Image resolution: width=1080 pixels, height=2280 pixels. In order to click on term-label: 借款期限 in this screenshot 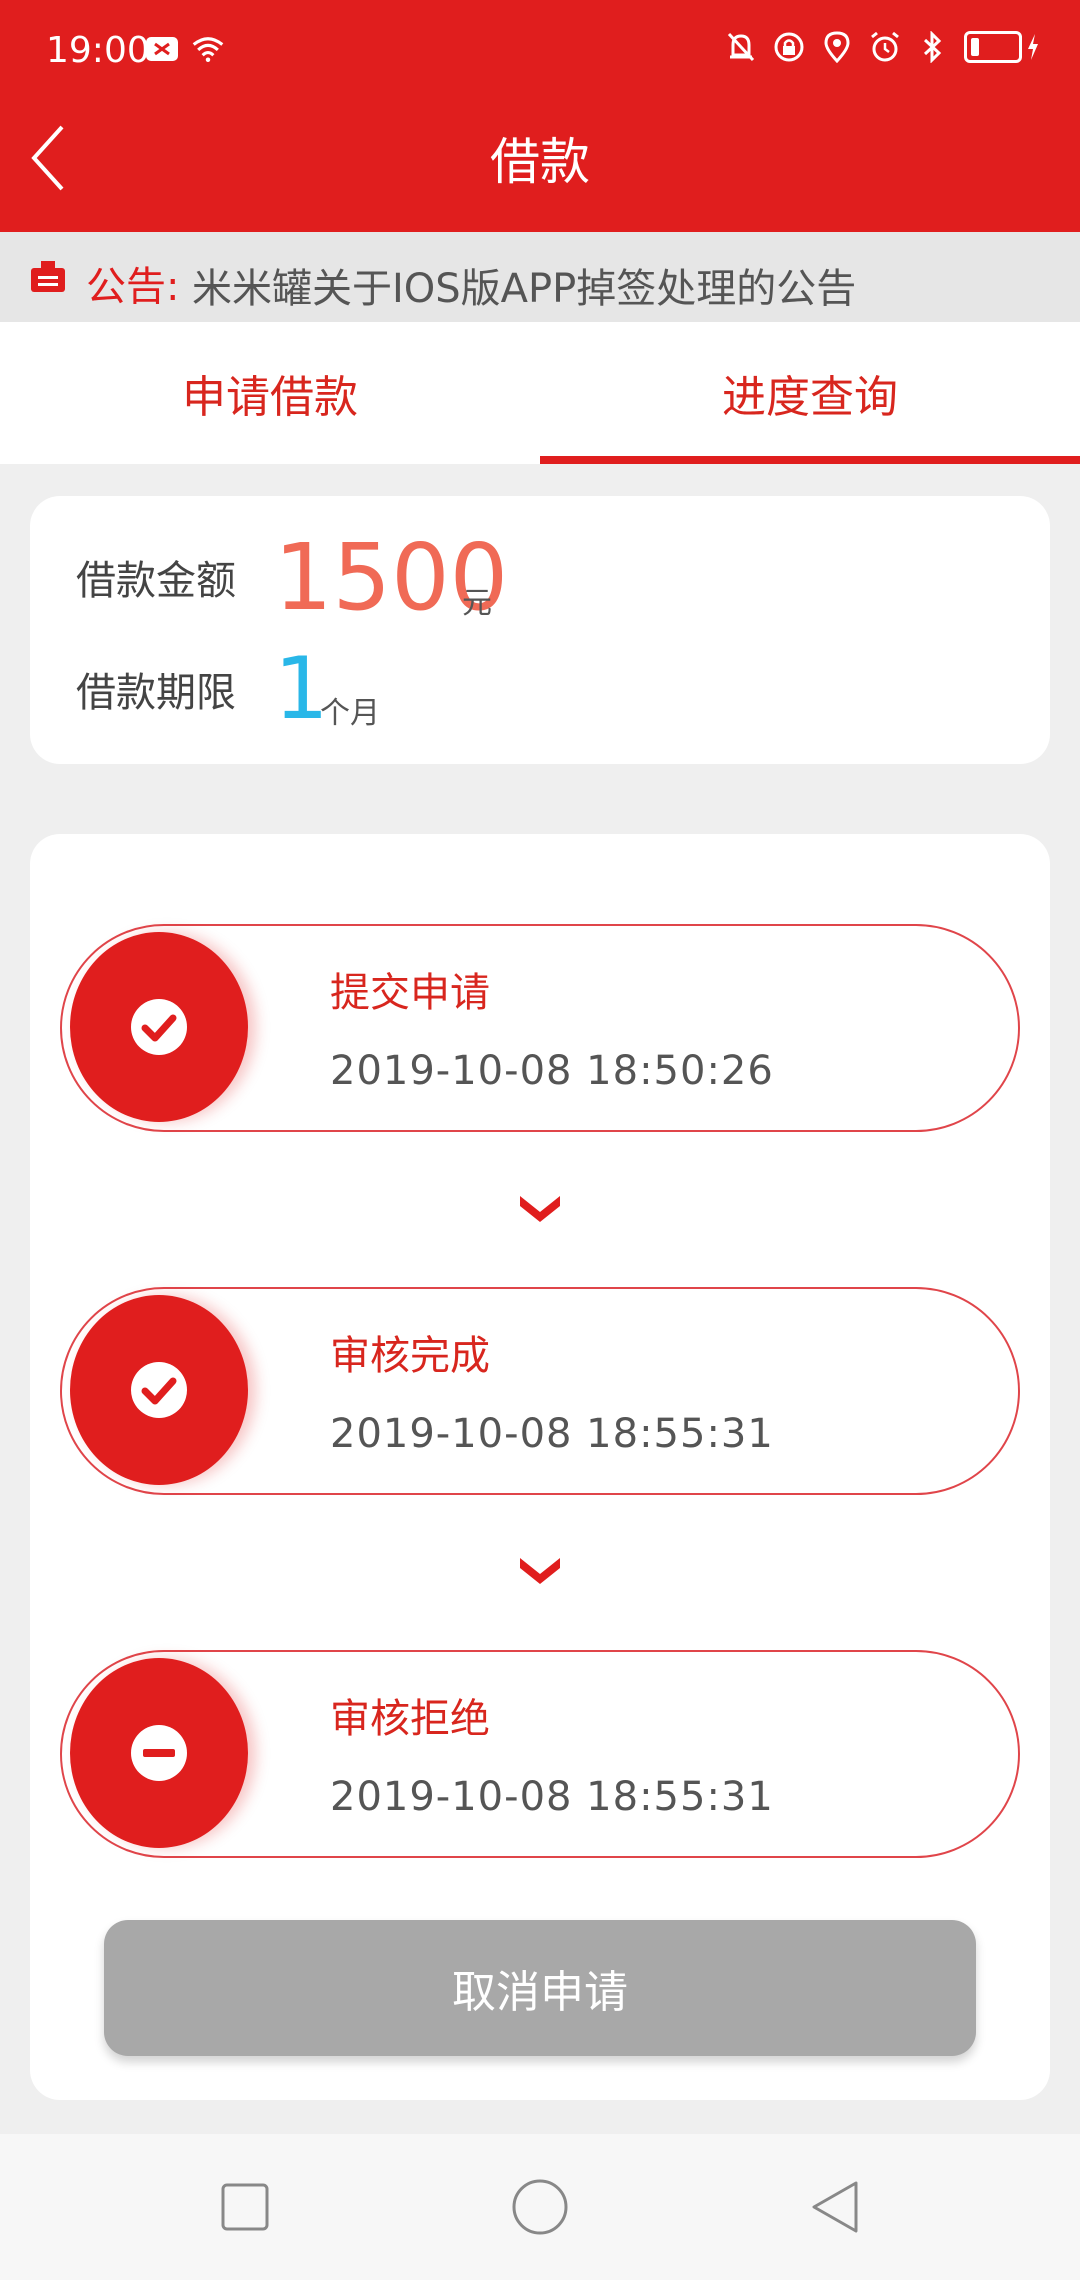, I will do `click(156, 693)`.